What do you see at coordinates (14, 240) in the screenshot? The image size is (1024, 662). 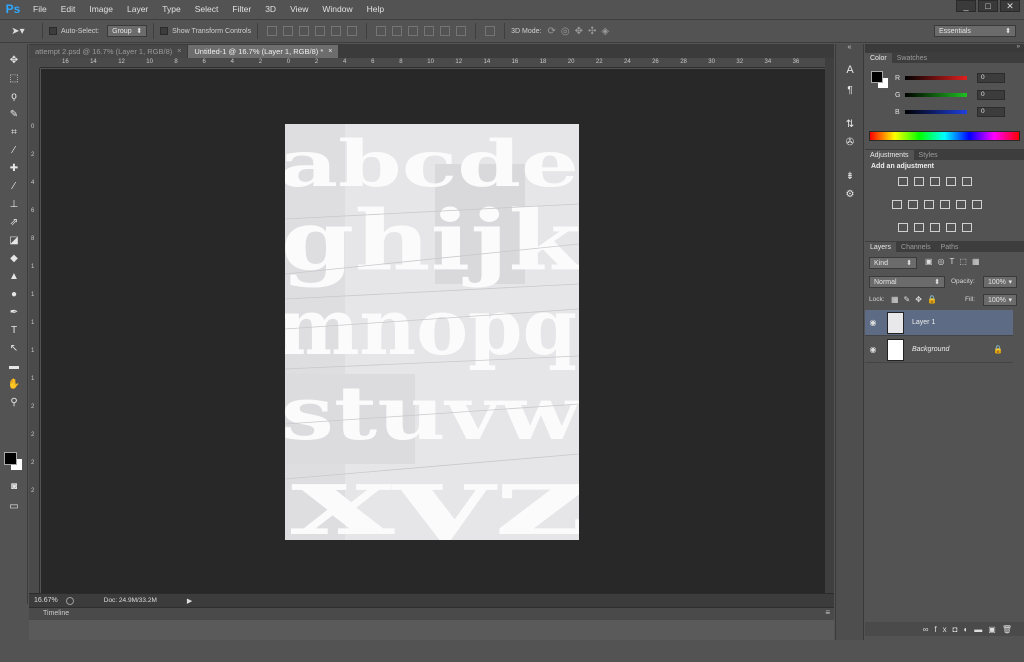 I see `eraser-tool-icon: ◪` at bounding box center [14, 240].